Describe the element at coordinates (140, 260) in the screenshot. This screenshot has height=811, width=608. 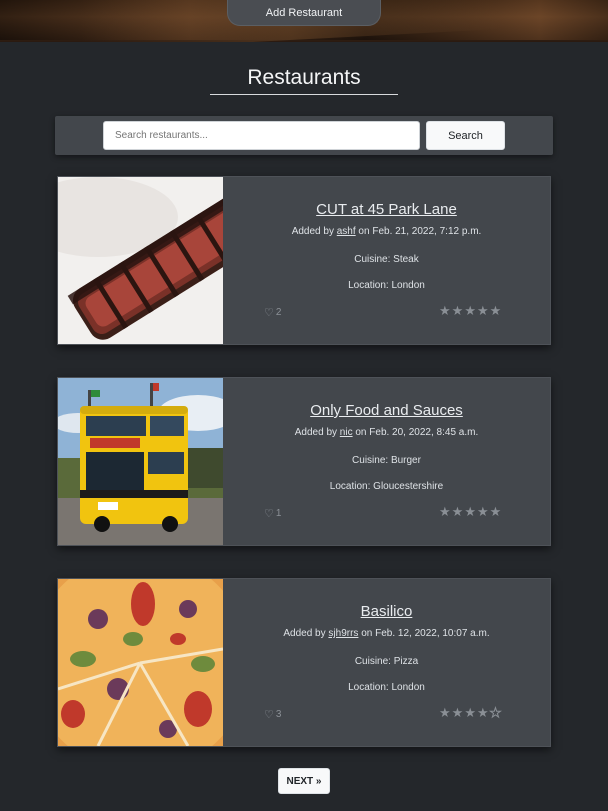
I see `steak-photo` at that location.